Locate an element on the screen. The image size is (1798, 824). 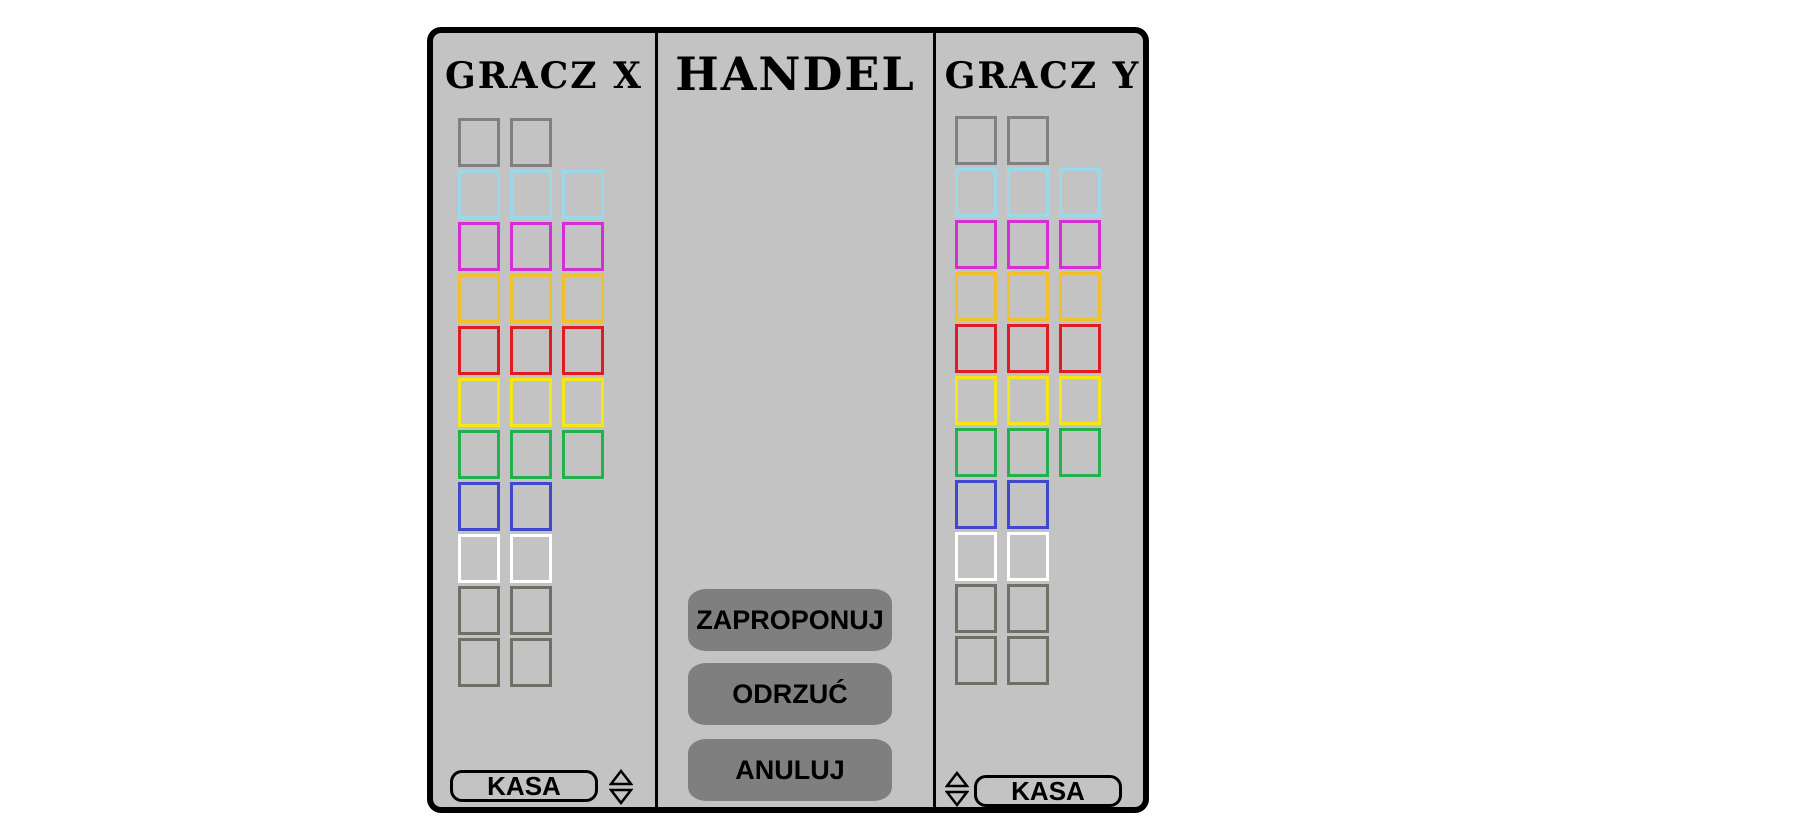
player-x-cash-stepper is located at coordinates (621, 787).